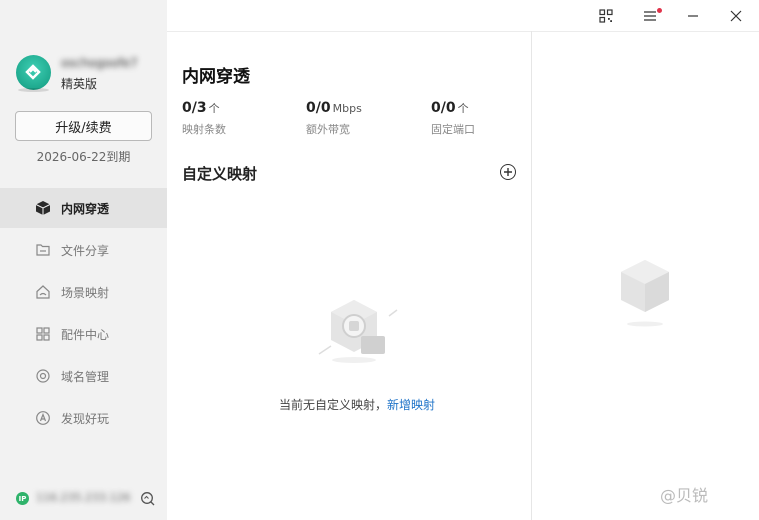  What do you see at coordinates (204, 117) in the screenshot?
I see `stat-mapping-count: 0/3 个 映射条数` at bounding box center [204, 117].